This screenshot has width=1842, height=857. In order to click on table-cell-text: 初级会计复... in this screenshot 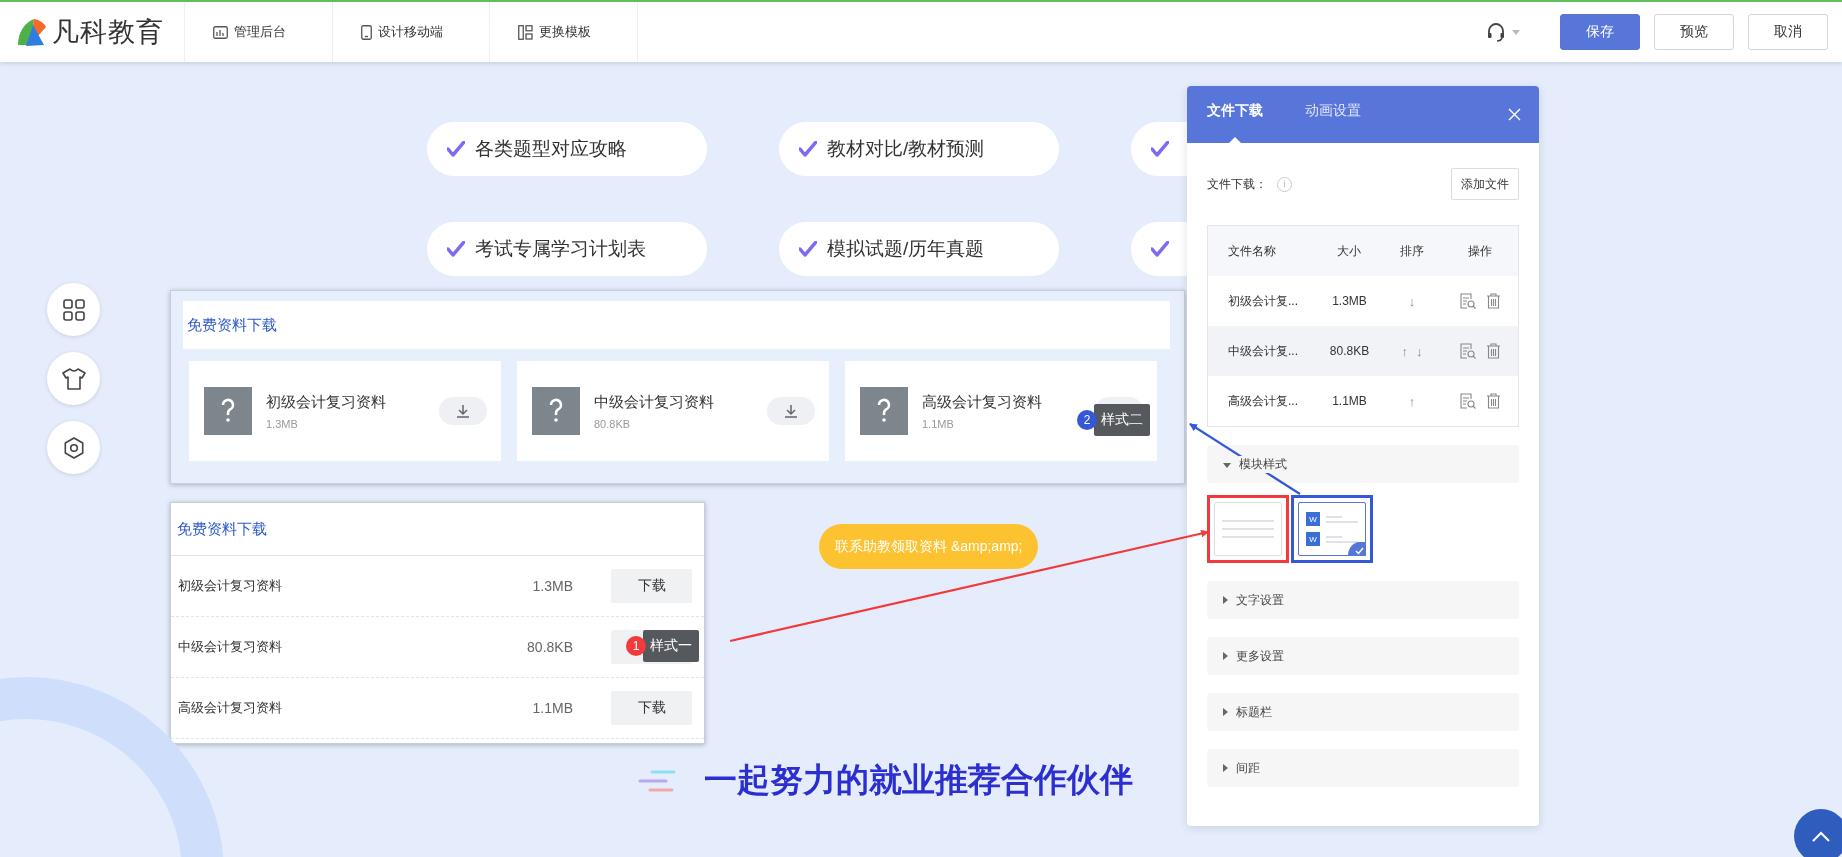, I will do `click(1263, 301)`.